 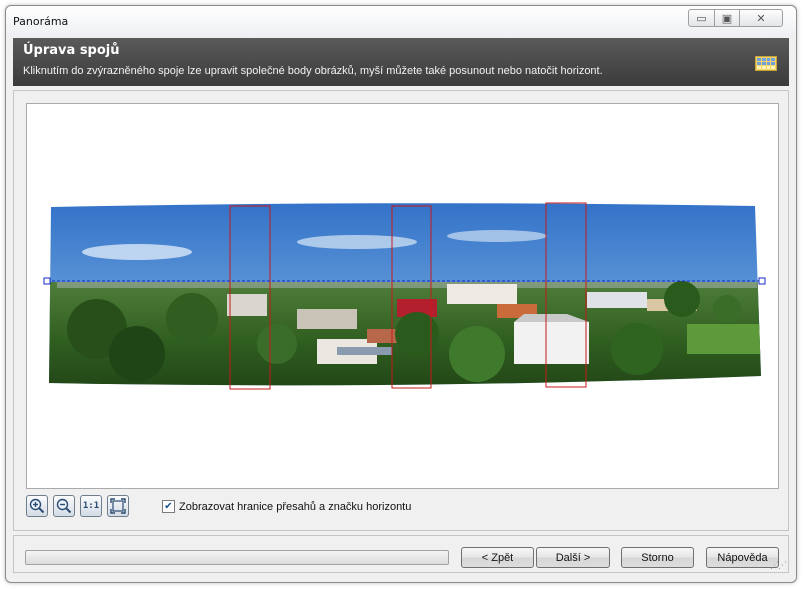 I want to click on actual-size-button: 1:1, so click(x=91, y=506).